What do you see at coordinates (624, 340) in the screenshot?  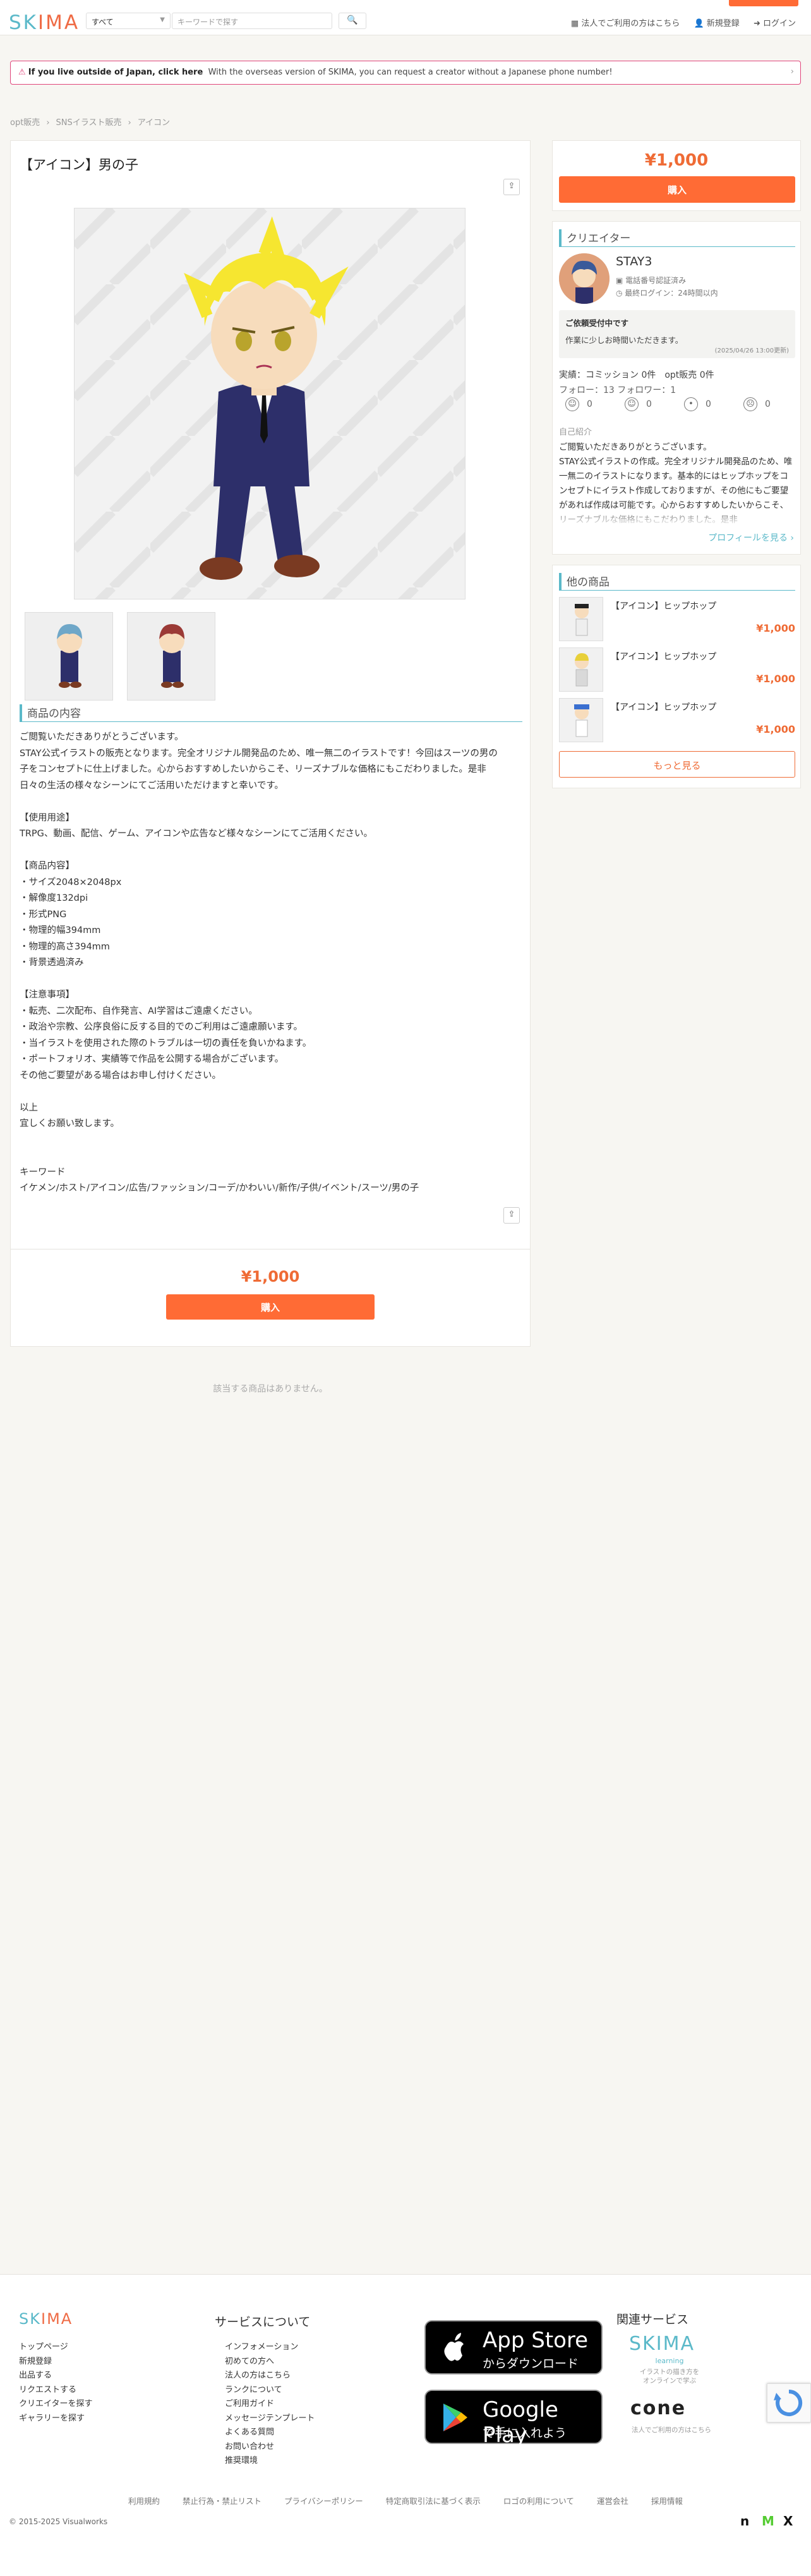 I see `status-text: 作業に少しお時間いただきます。` at bounding box center [624, 340].